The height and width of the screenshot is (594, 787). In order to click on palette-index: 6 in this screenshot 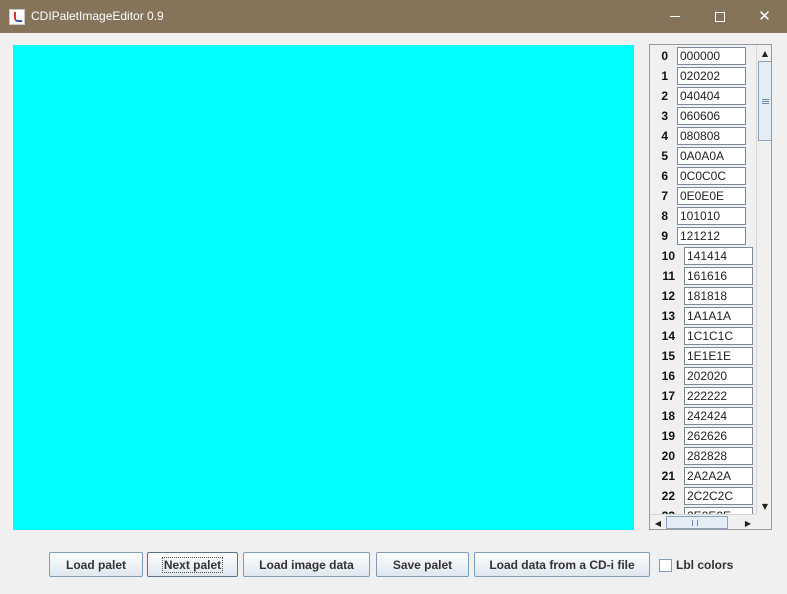, I will do `click(664, 176)`.